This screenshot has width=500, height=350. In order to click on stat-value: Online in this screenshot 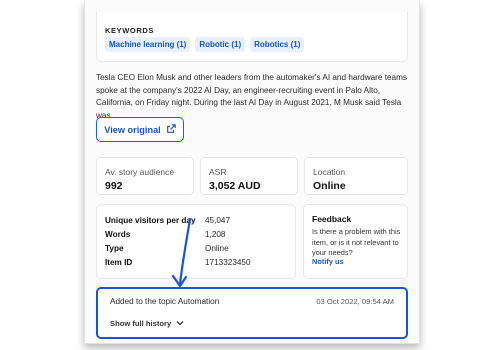, I will do `click(329, 186)`.